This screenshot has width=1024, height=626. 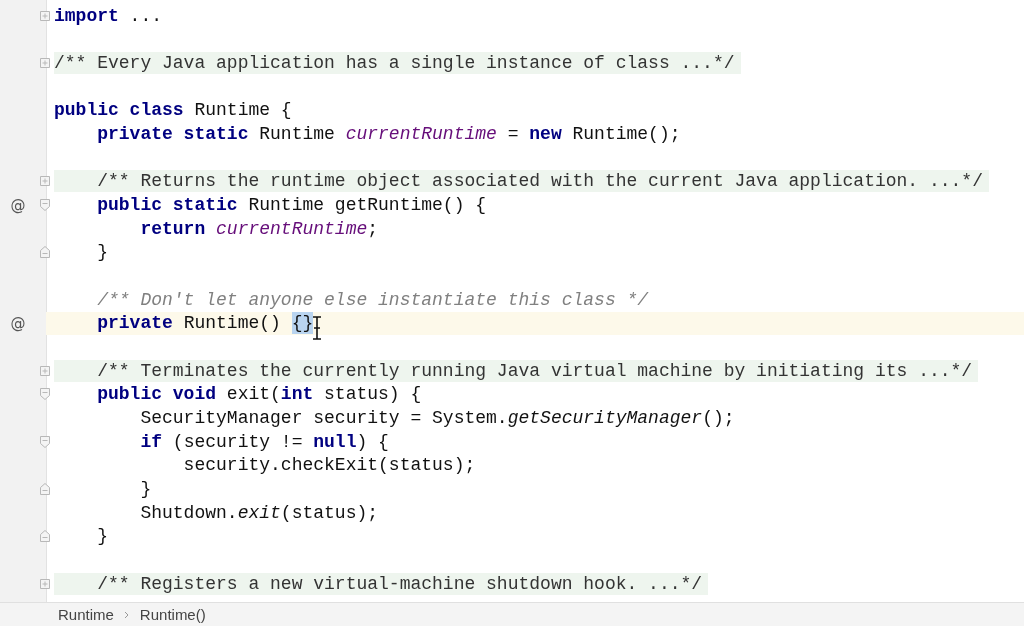 I want to click on code-line: return currentRuntime;, so click(x=259, y=228).